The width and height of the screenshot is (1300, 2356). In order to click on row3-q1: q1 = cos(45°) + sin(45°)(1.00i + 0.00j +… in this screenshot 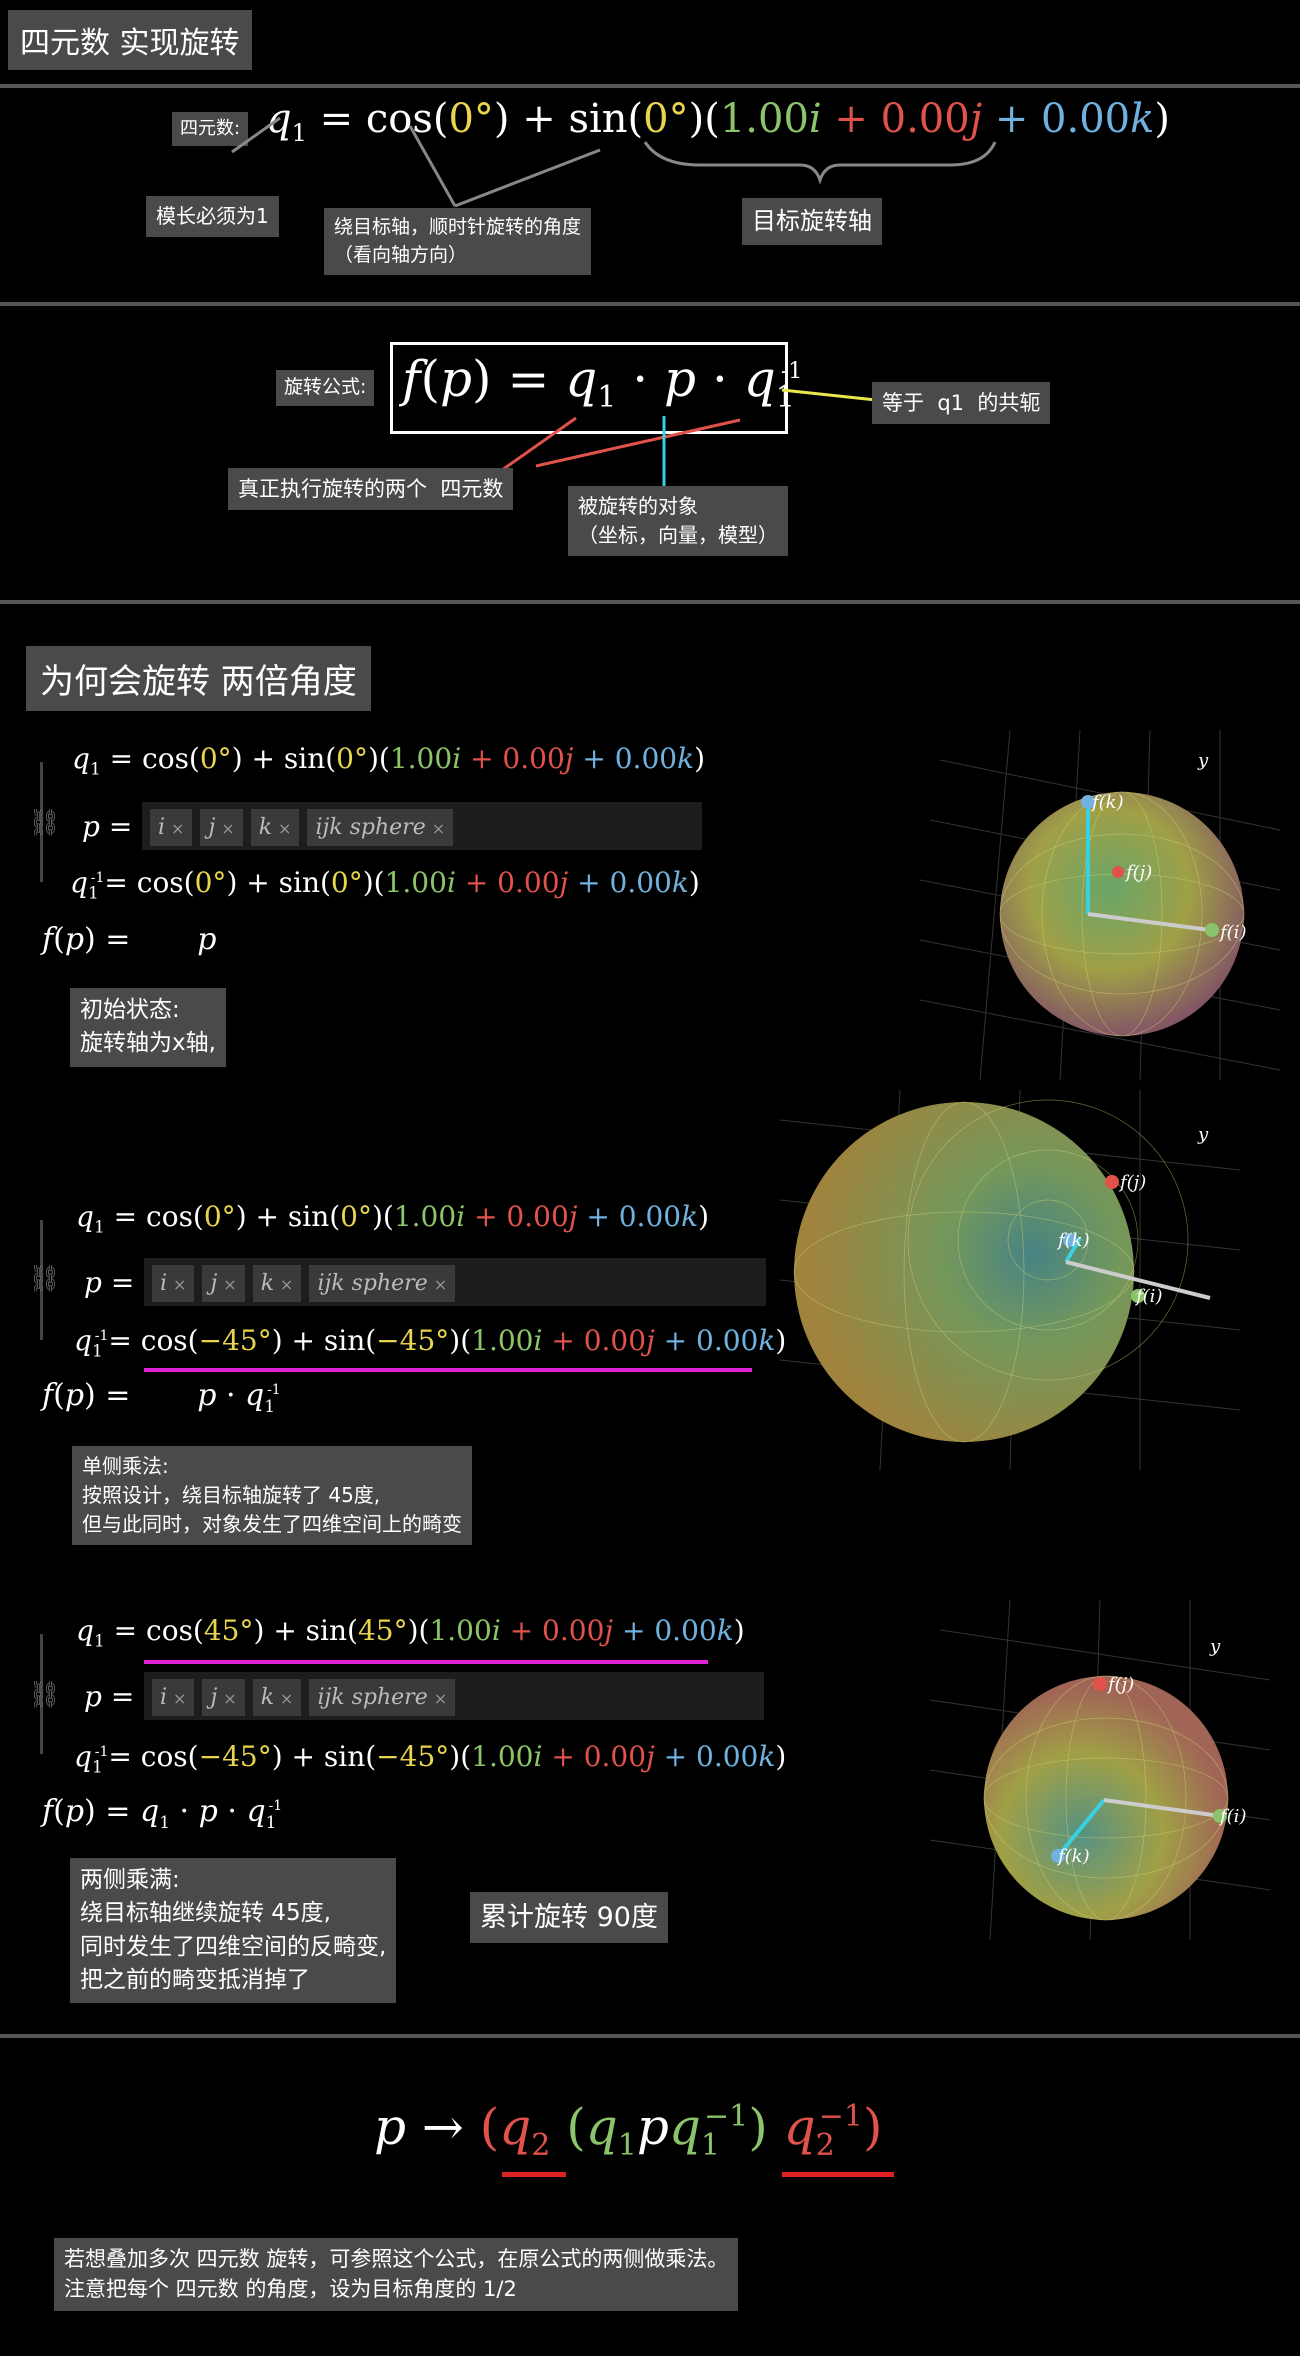, I will do `click(410, 1633)`.